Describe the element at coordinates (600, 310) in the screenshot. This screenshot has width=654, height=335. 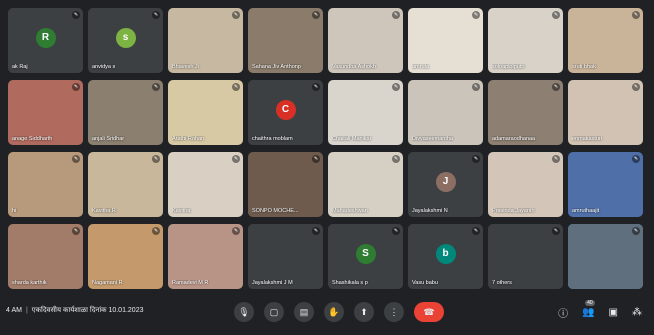
I see `side-panel-controls: ⓘ 40 👥 ▣ ⁂` at that location.